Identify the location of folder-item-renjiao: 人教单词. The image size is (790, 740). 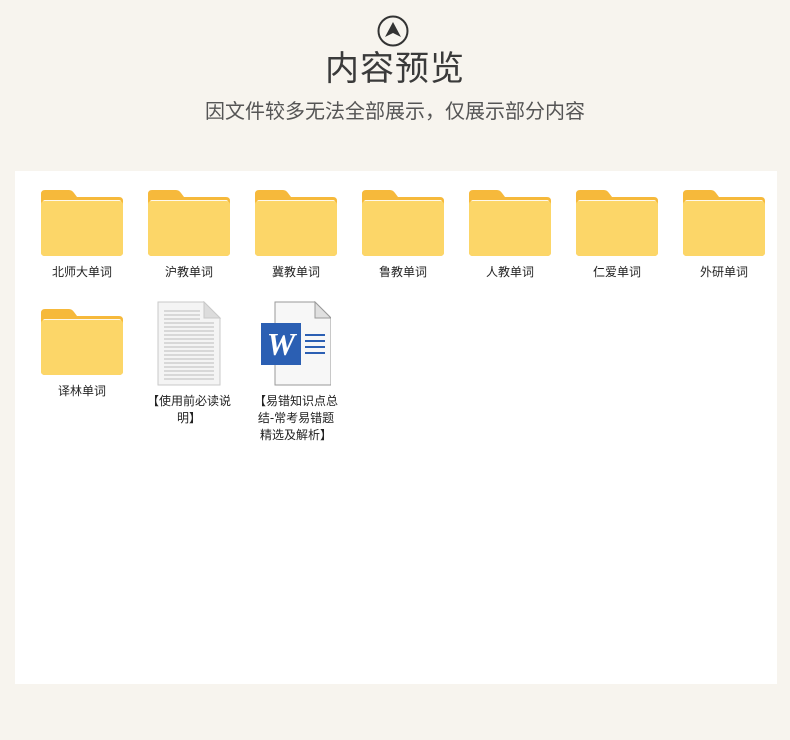
(510, 234).